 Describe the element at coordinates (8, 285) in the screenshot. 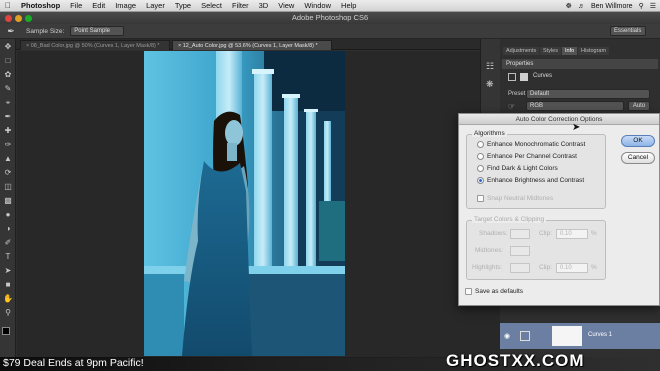

I see `shape-tool-icon: ■` at that location.